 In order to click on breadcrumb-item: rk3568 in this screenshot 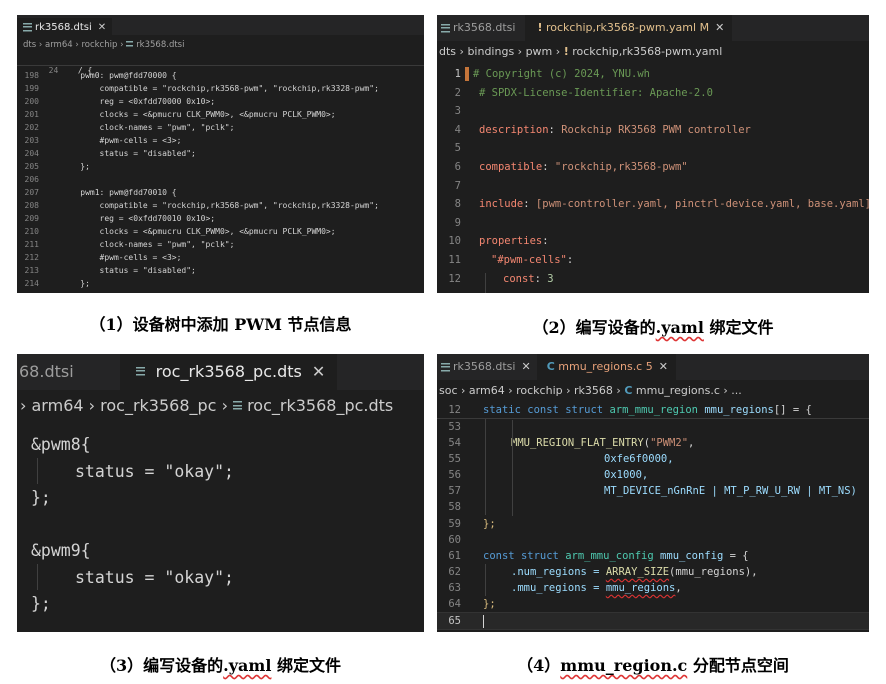, I will do `click(593, 390)`.